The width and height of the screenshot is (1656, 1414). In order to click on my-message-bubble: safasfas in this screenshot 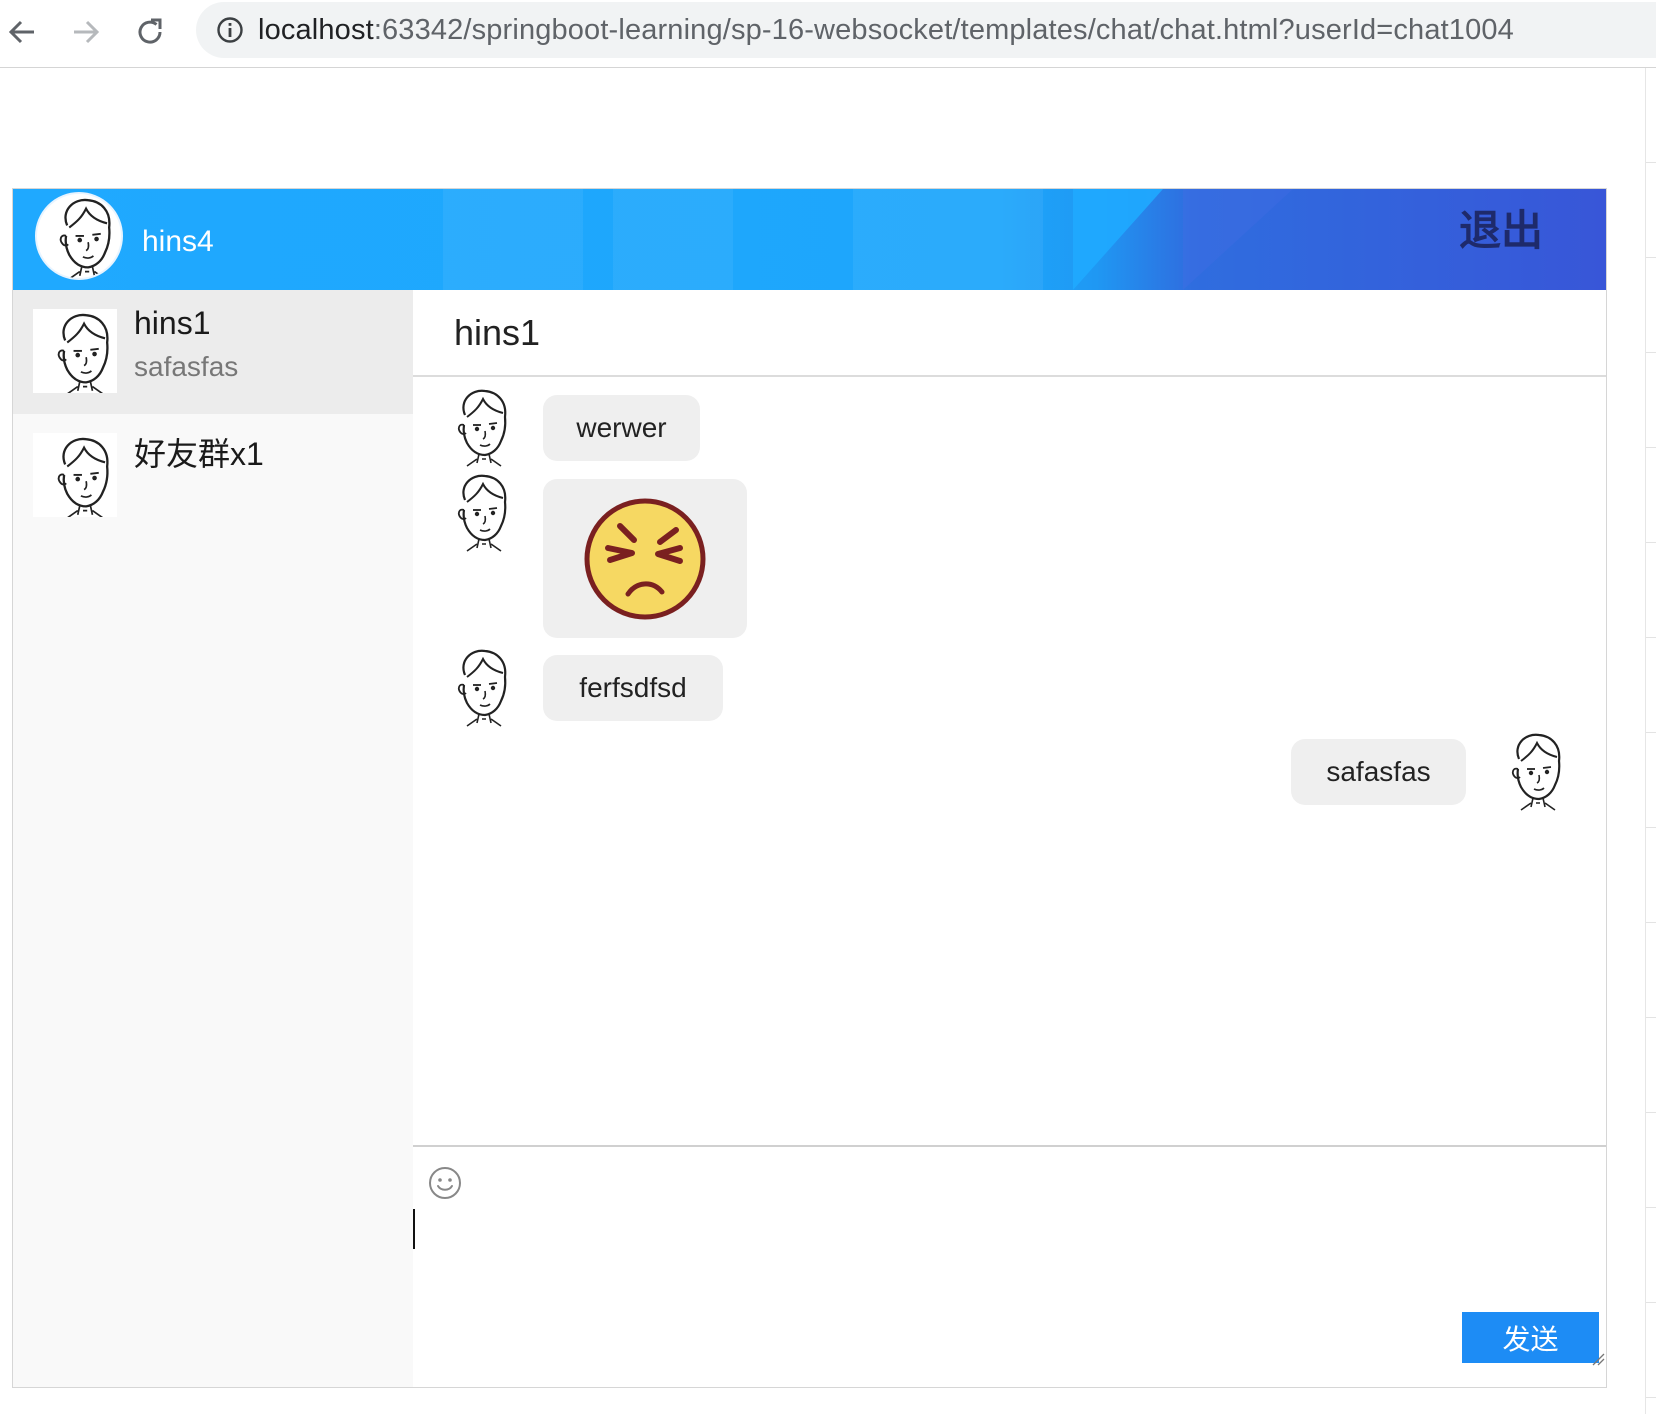, I will do `click(1378, 772)`.